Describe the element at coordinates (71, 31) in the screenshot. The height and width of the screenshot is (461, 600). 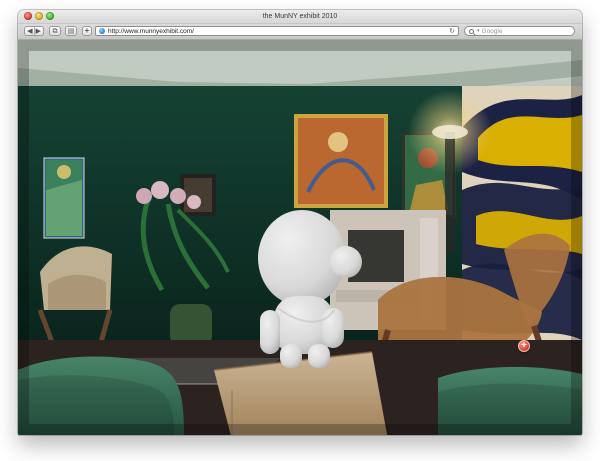
I see `reader-button: ▤` at that location.